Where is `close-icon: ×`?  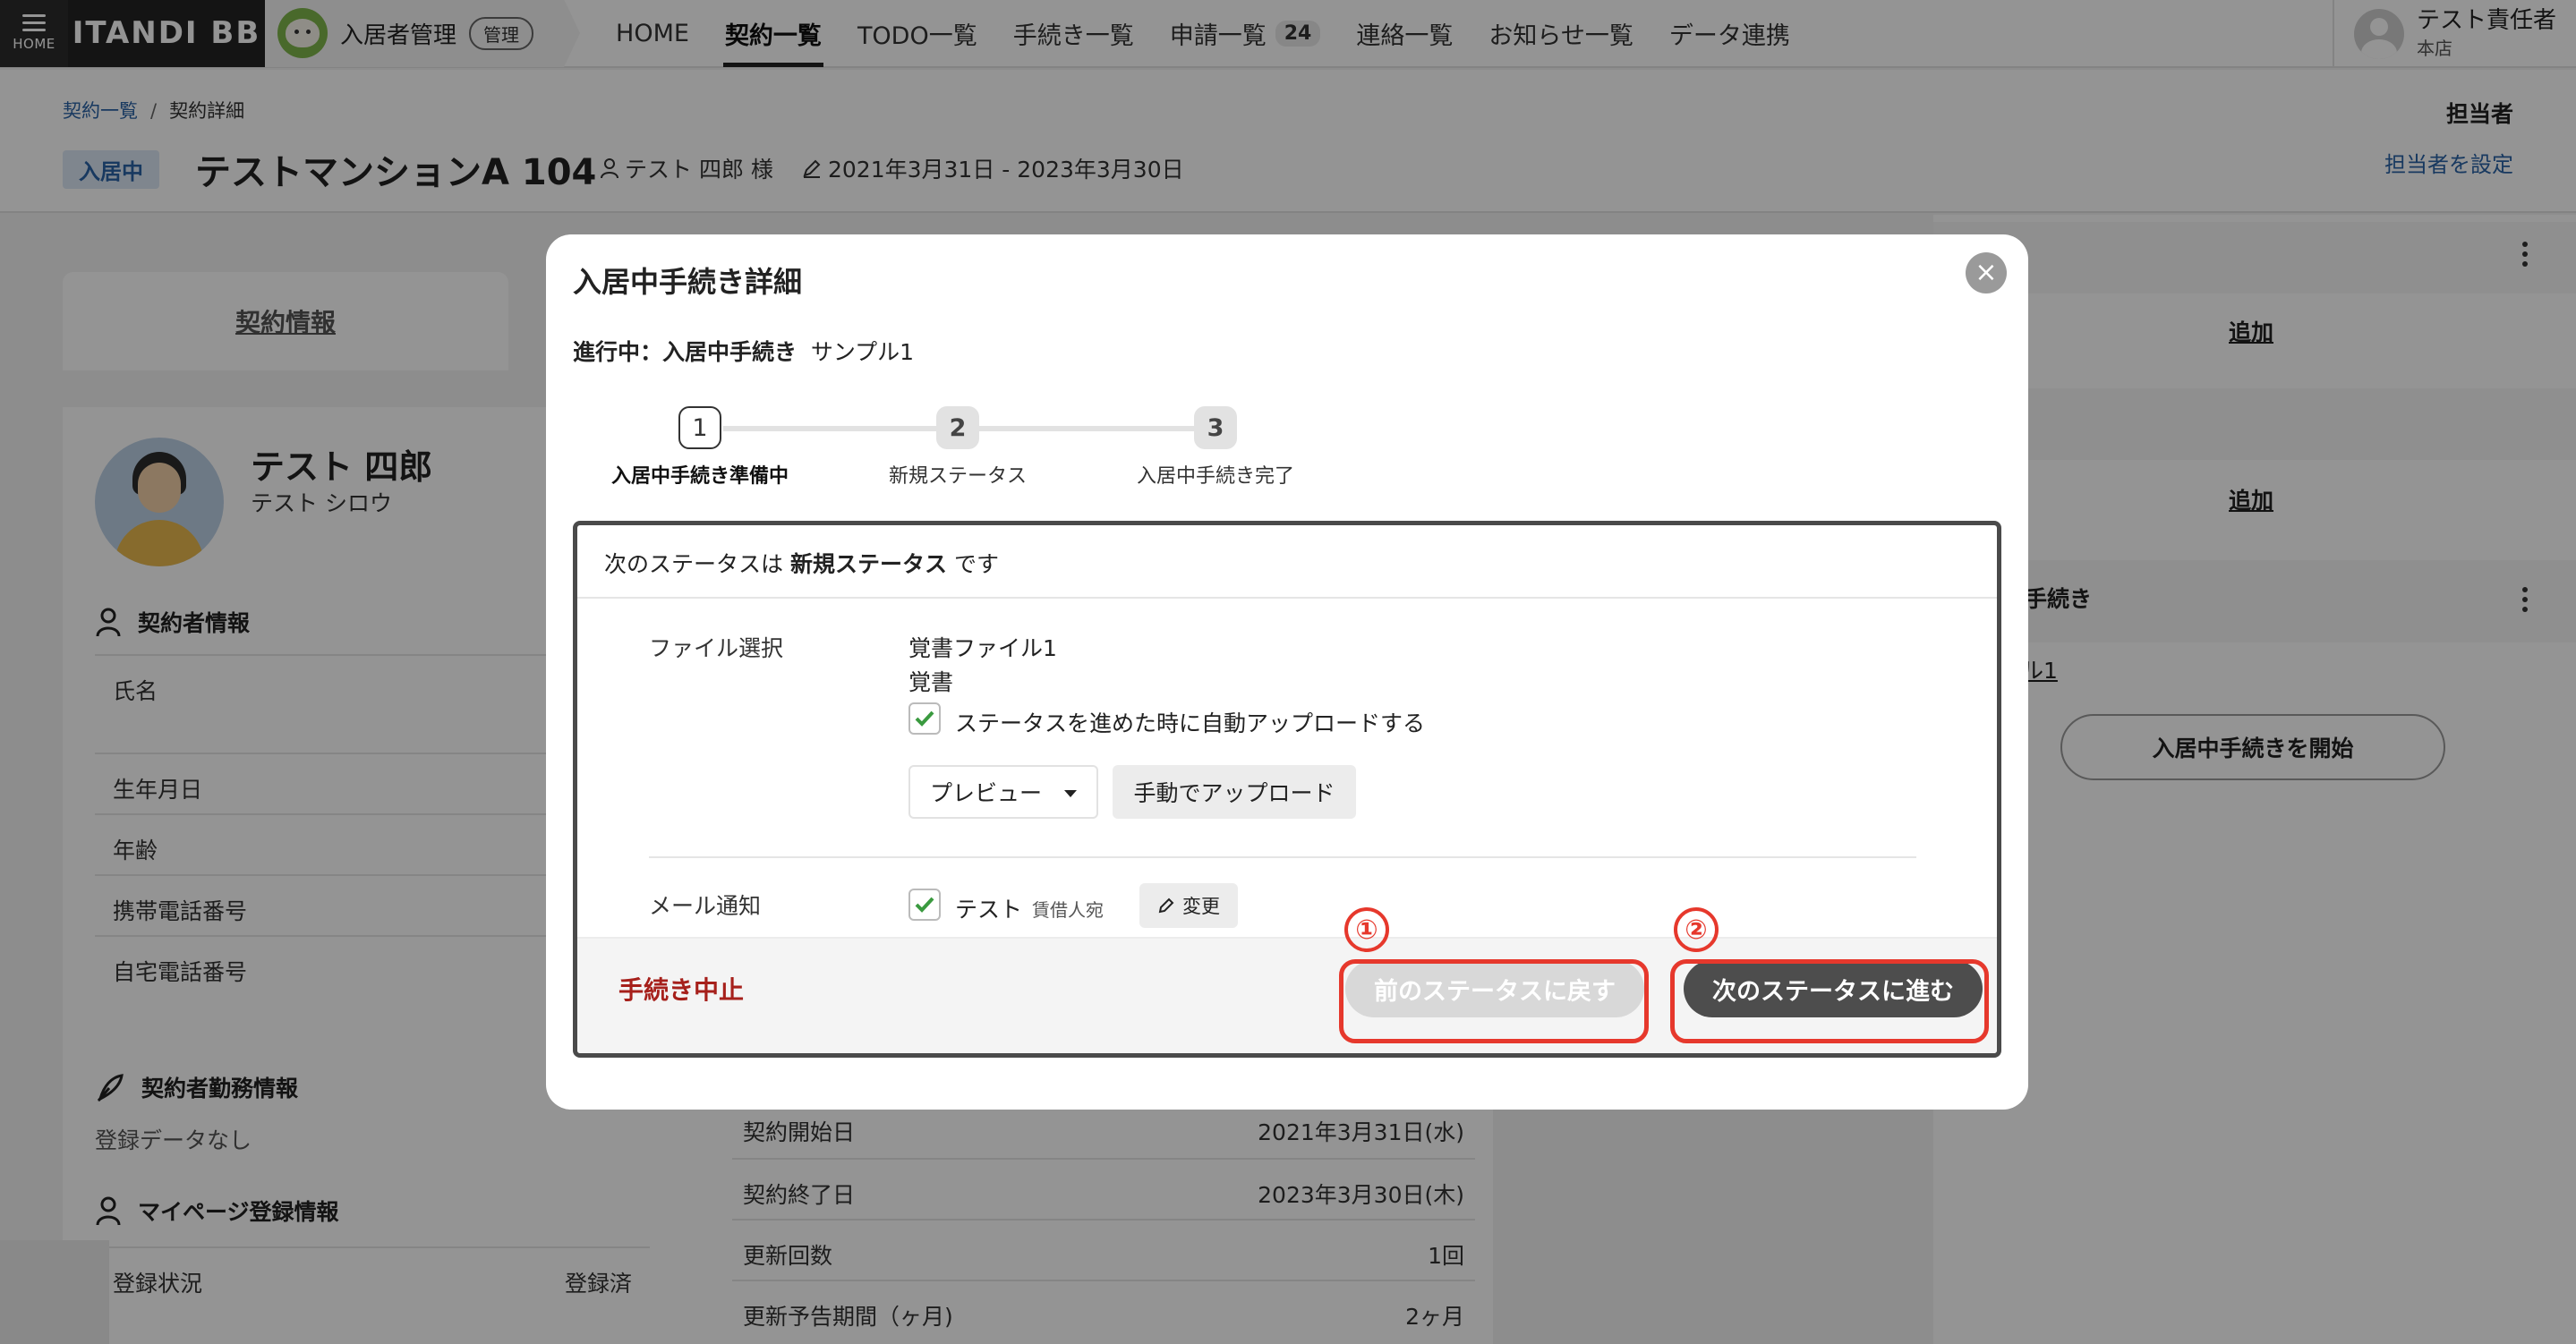
close-icon: × is located at coordinates (1986, 272).